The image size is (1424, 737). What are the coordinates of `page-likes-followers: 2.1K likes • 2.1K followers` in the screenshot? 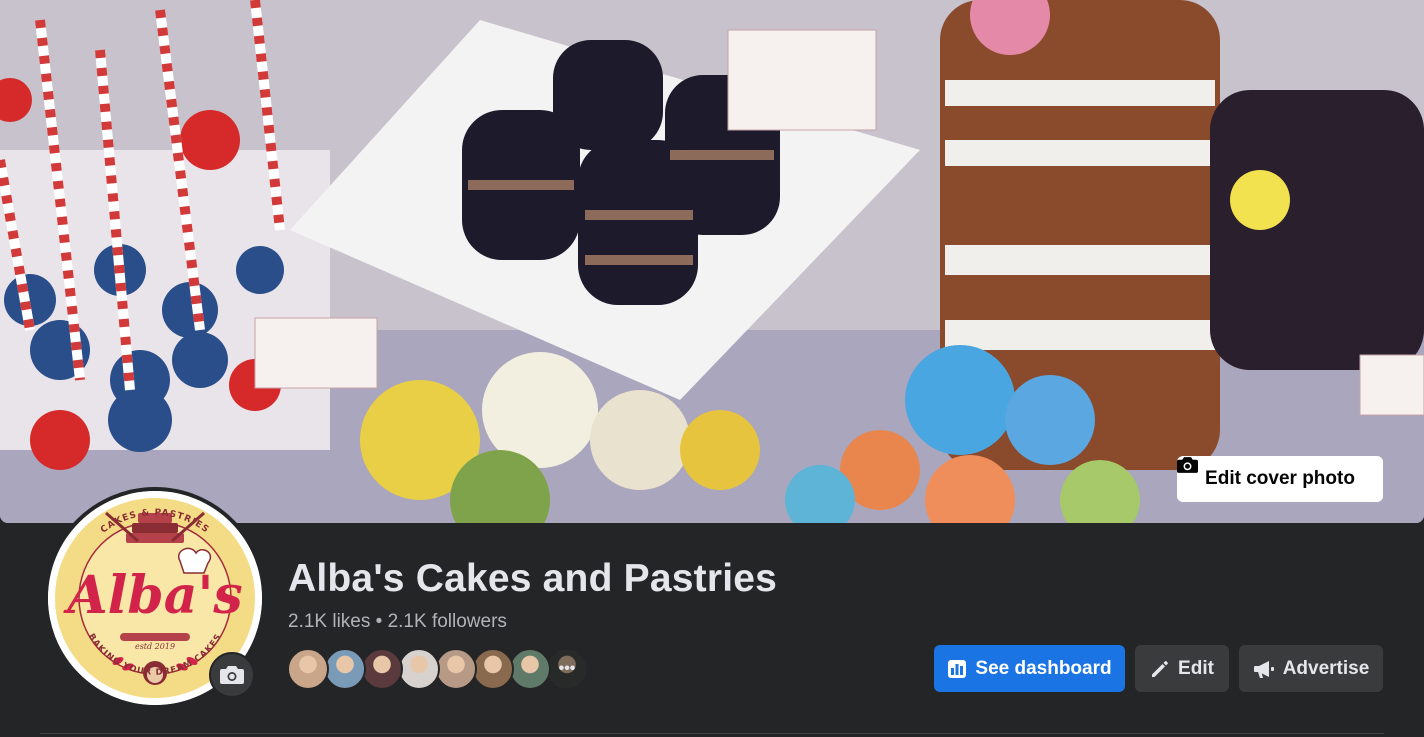 It's located at (397, 622).